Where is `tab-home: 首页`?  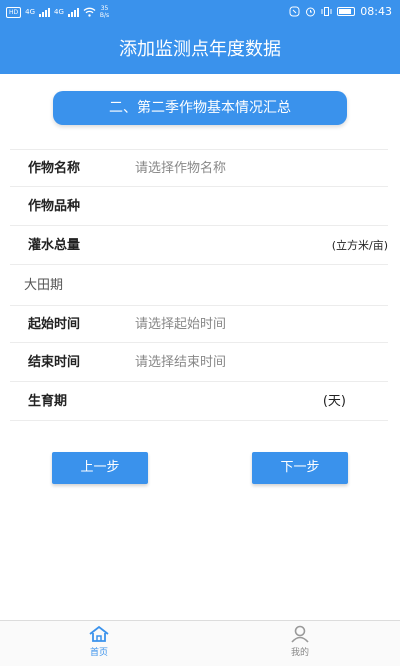
tab-home: 首页 is located at coordinates (99, 641).